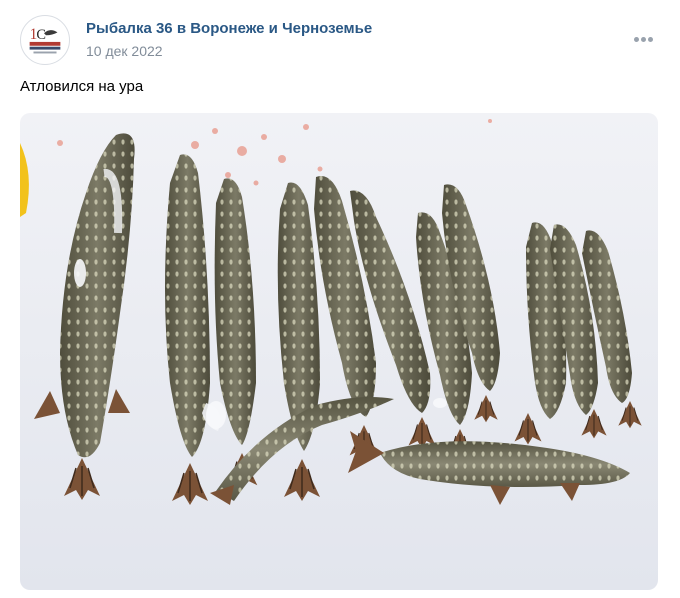 This screenshot has width=680, height=598. I want to click on svg-text: C, so click(41, 35).